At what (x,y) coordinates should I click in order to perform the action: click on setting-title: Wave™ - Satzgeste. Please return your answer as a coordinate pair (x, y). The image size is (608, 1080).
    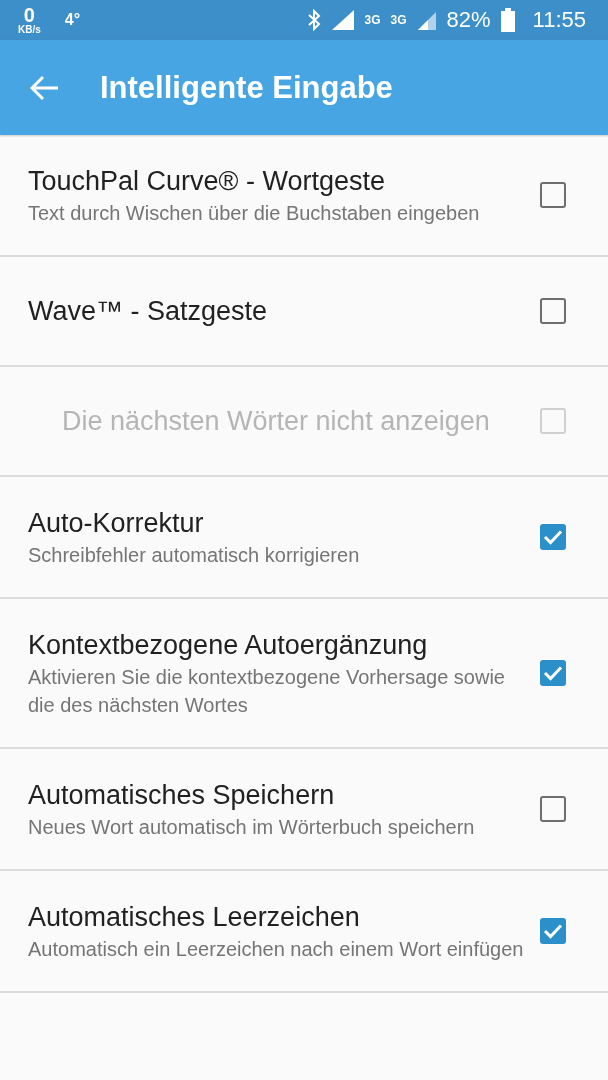
    Looking at the image, I should click on (148, 311).